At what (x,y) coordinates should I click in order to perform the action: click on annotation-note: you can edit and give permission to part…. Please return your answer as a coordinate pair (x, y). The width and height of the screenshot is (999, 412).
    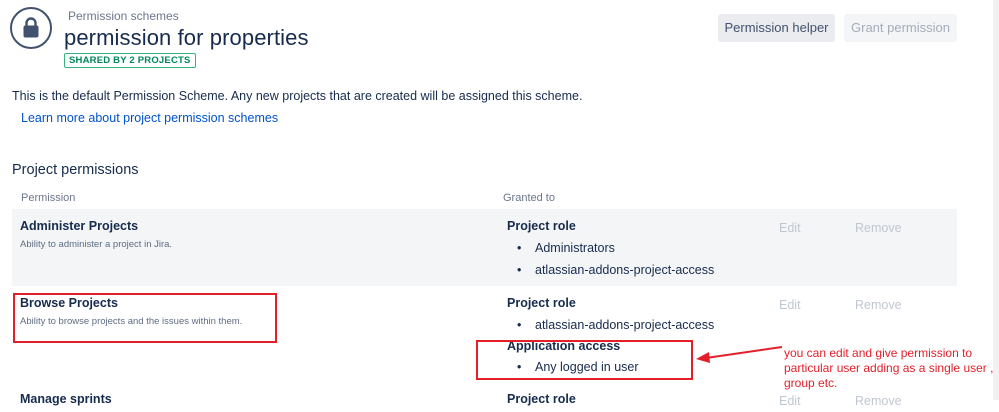
    Looking at the image, I should click on (889, 368).